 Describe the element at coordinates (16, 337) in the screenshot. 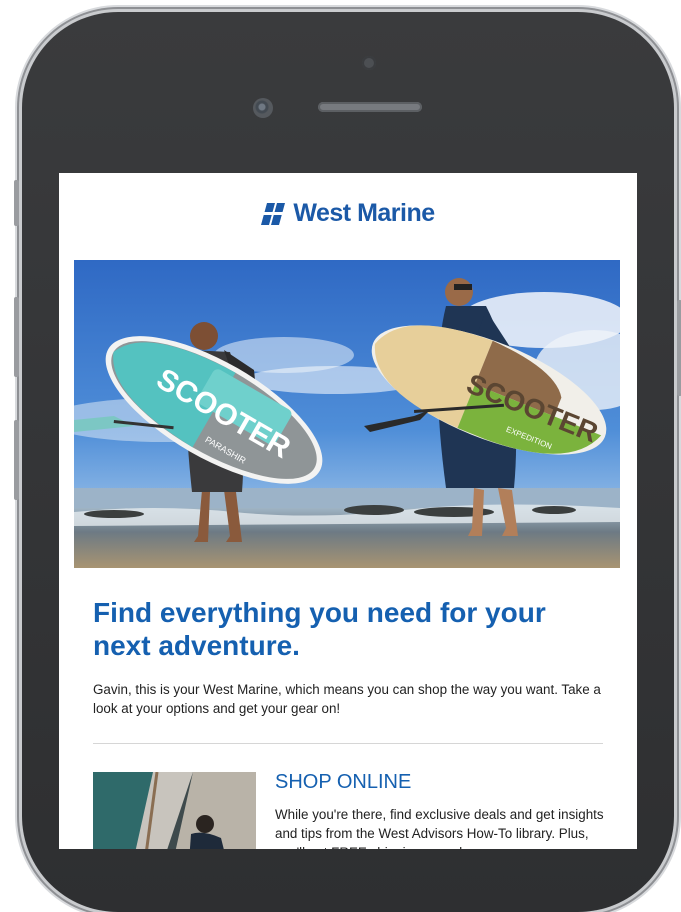

I see `volume-up-button` at that location.